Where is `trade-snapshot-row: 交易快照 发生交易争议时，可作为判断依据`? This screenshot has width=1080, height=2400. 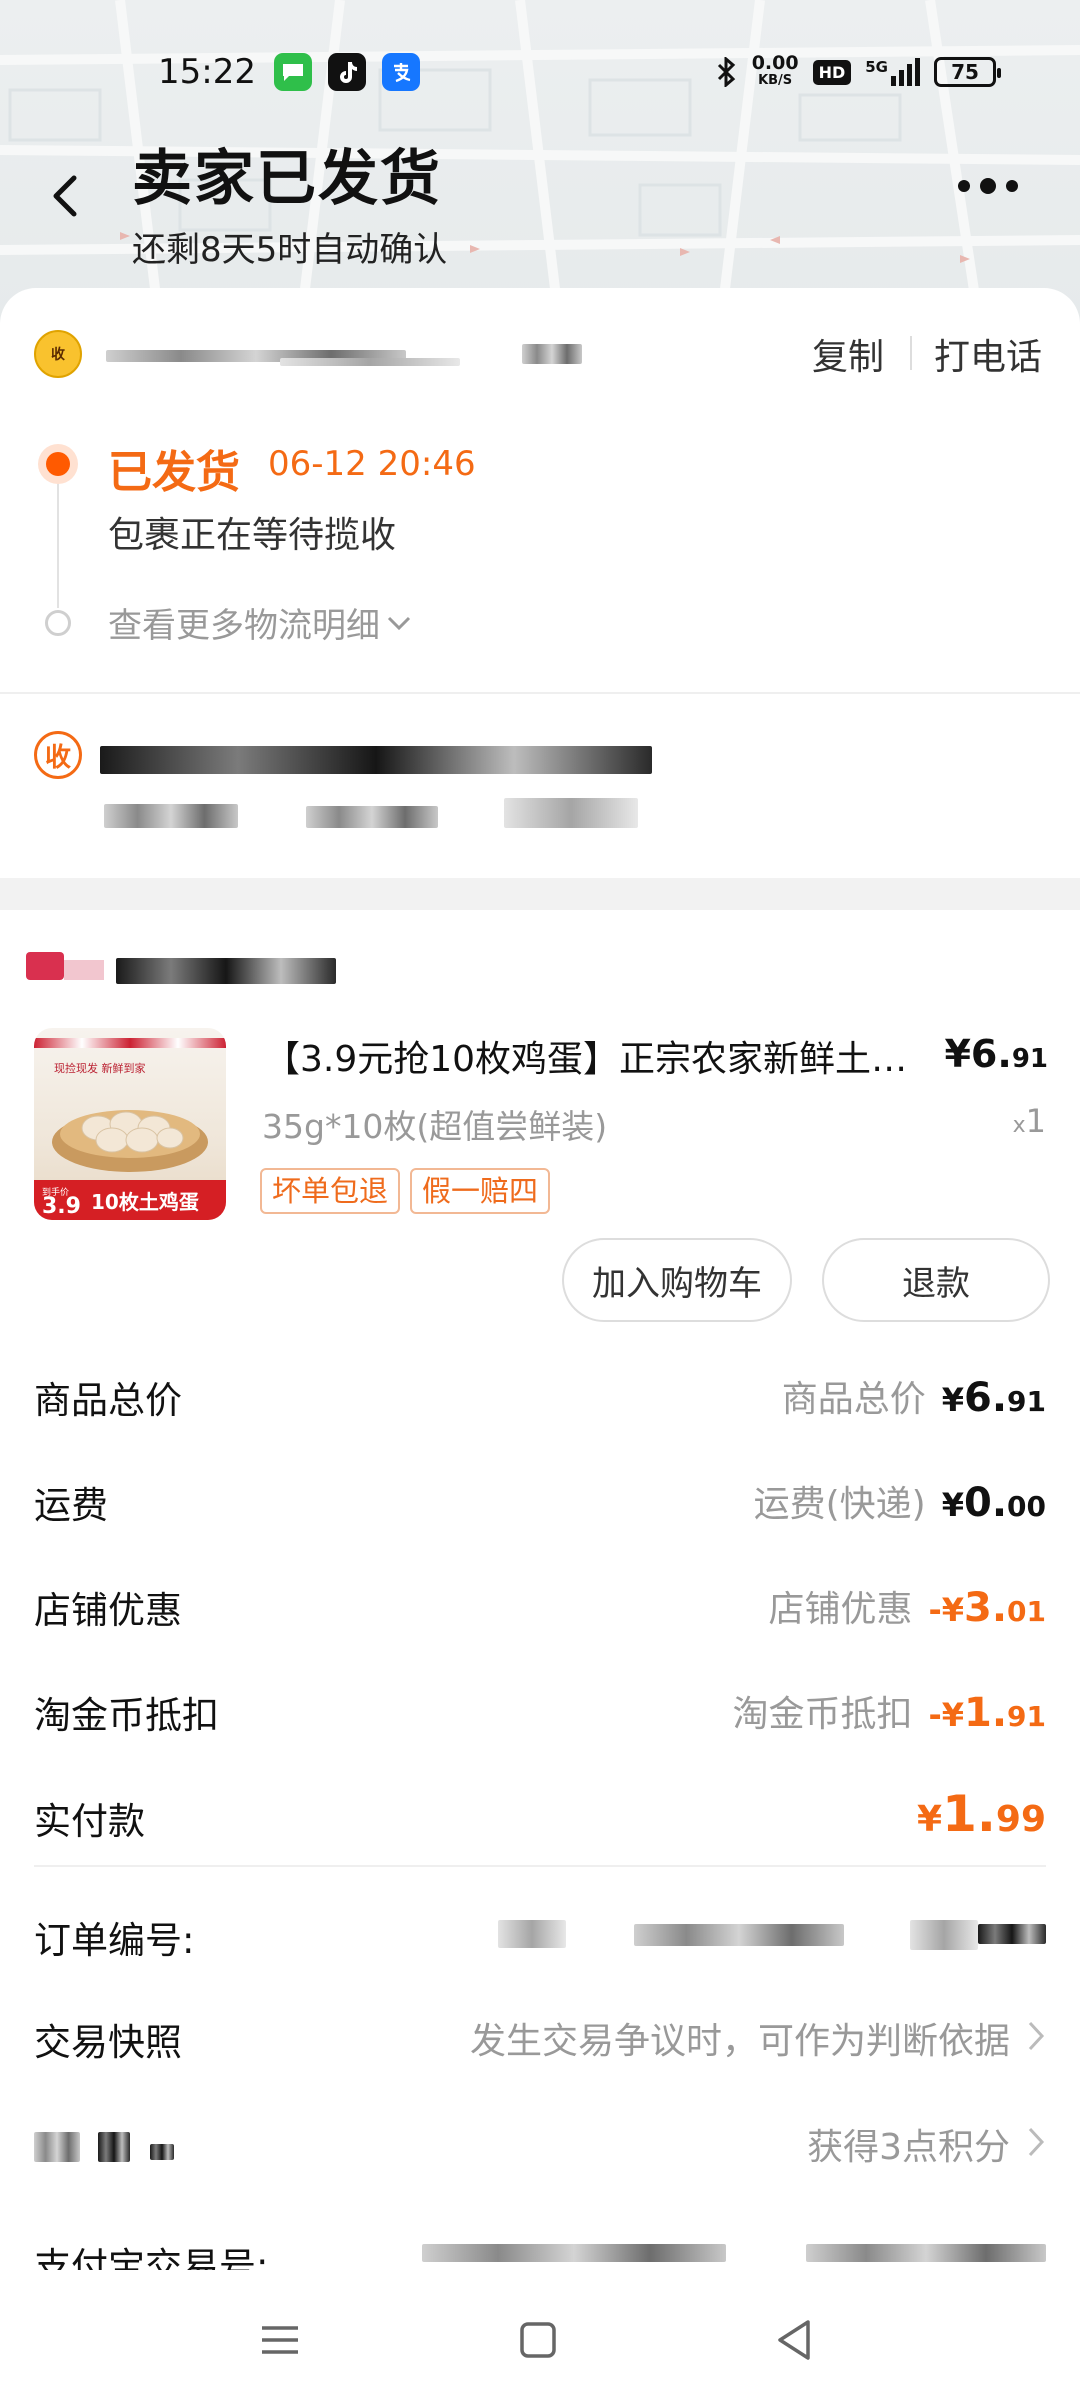
trade-snapshot-row: 交易快照 发生交易争议时，可作为判断依据 is located at coordinates (540, 2042).